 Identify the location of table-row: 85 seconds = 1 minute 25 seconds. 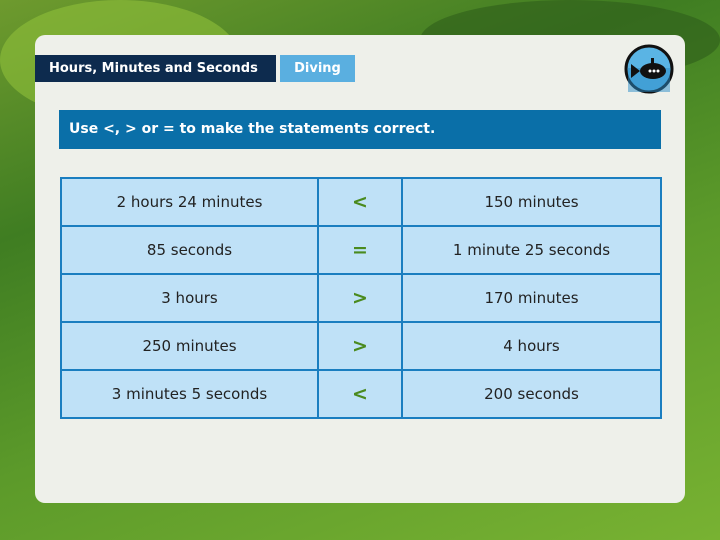
(361, 250).